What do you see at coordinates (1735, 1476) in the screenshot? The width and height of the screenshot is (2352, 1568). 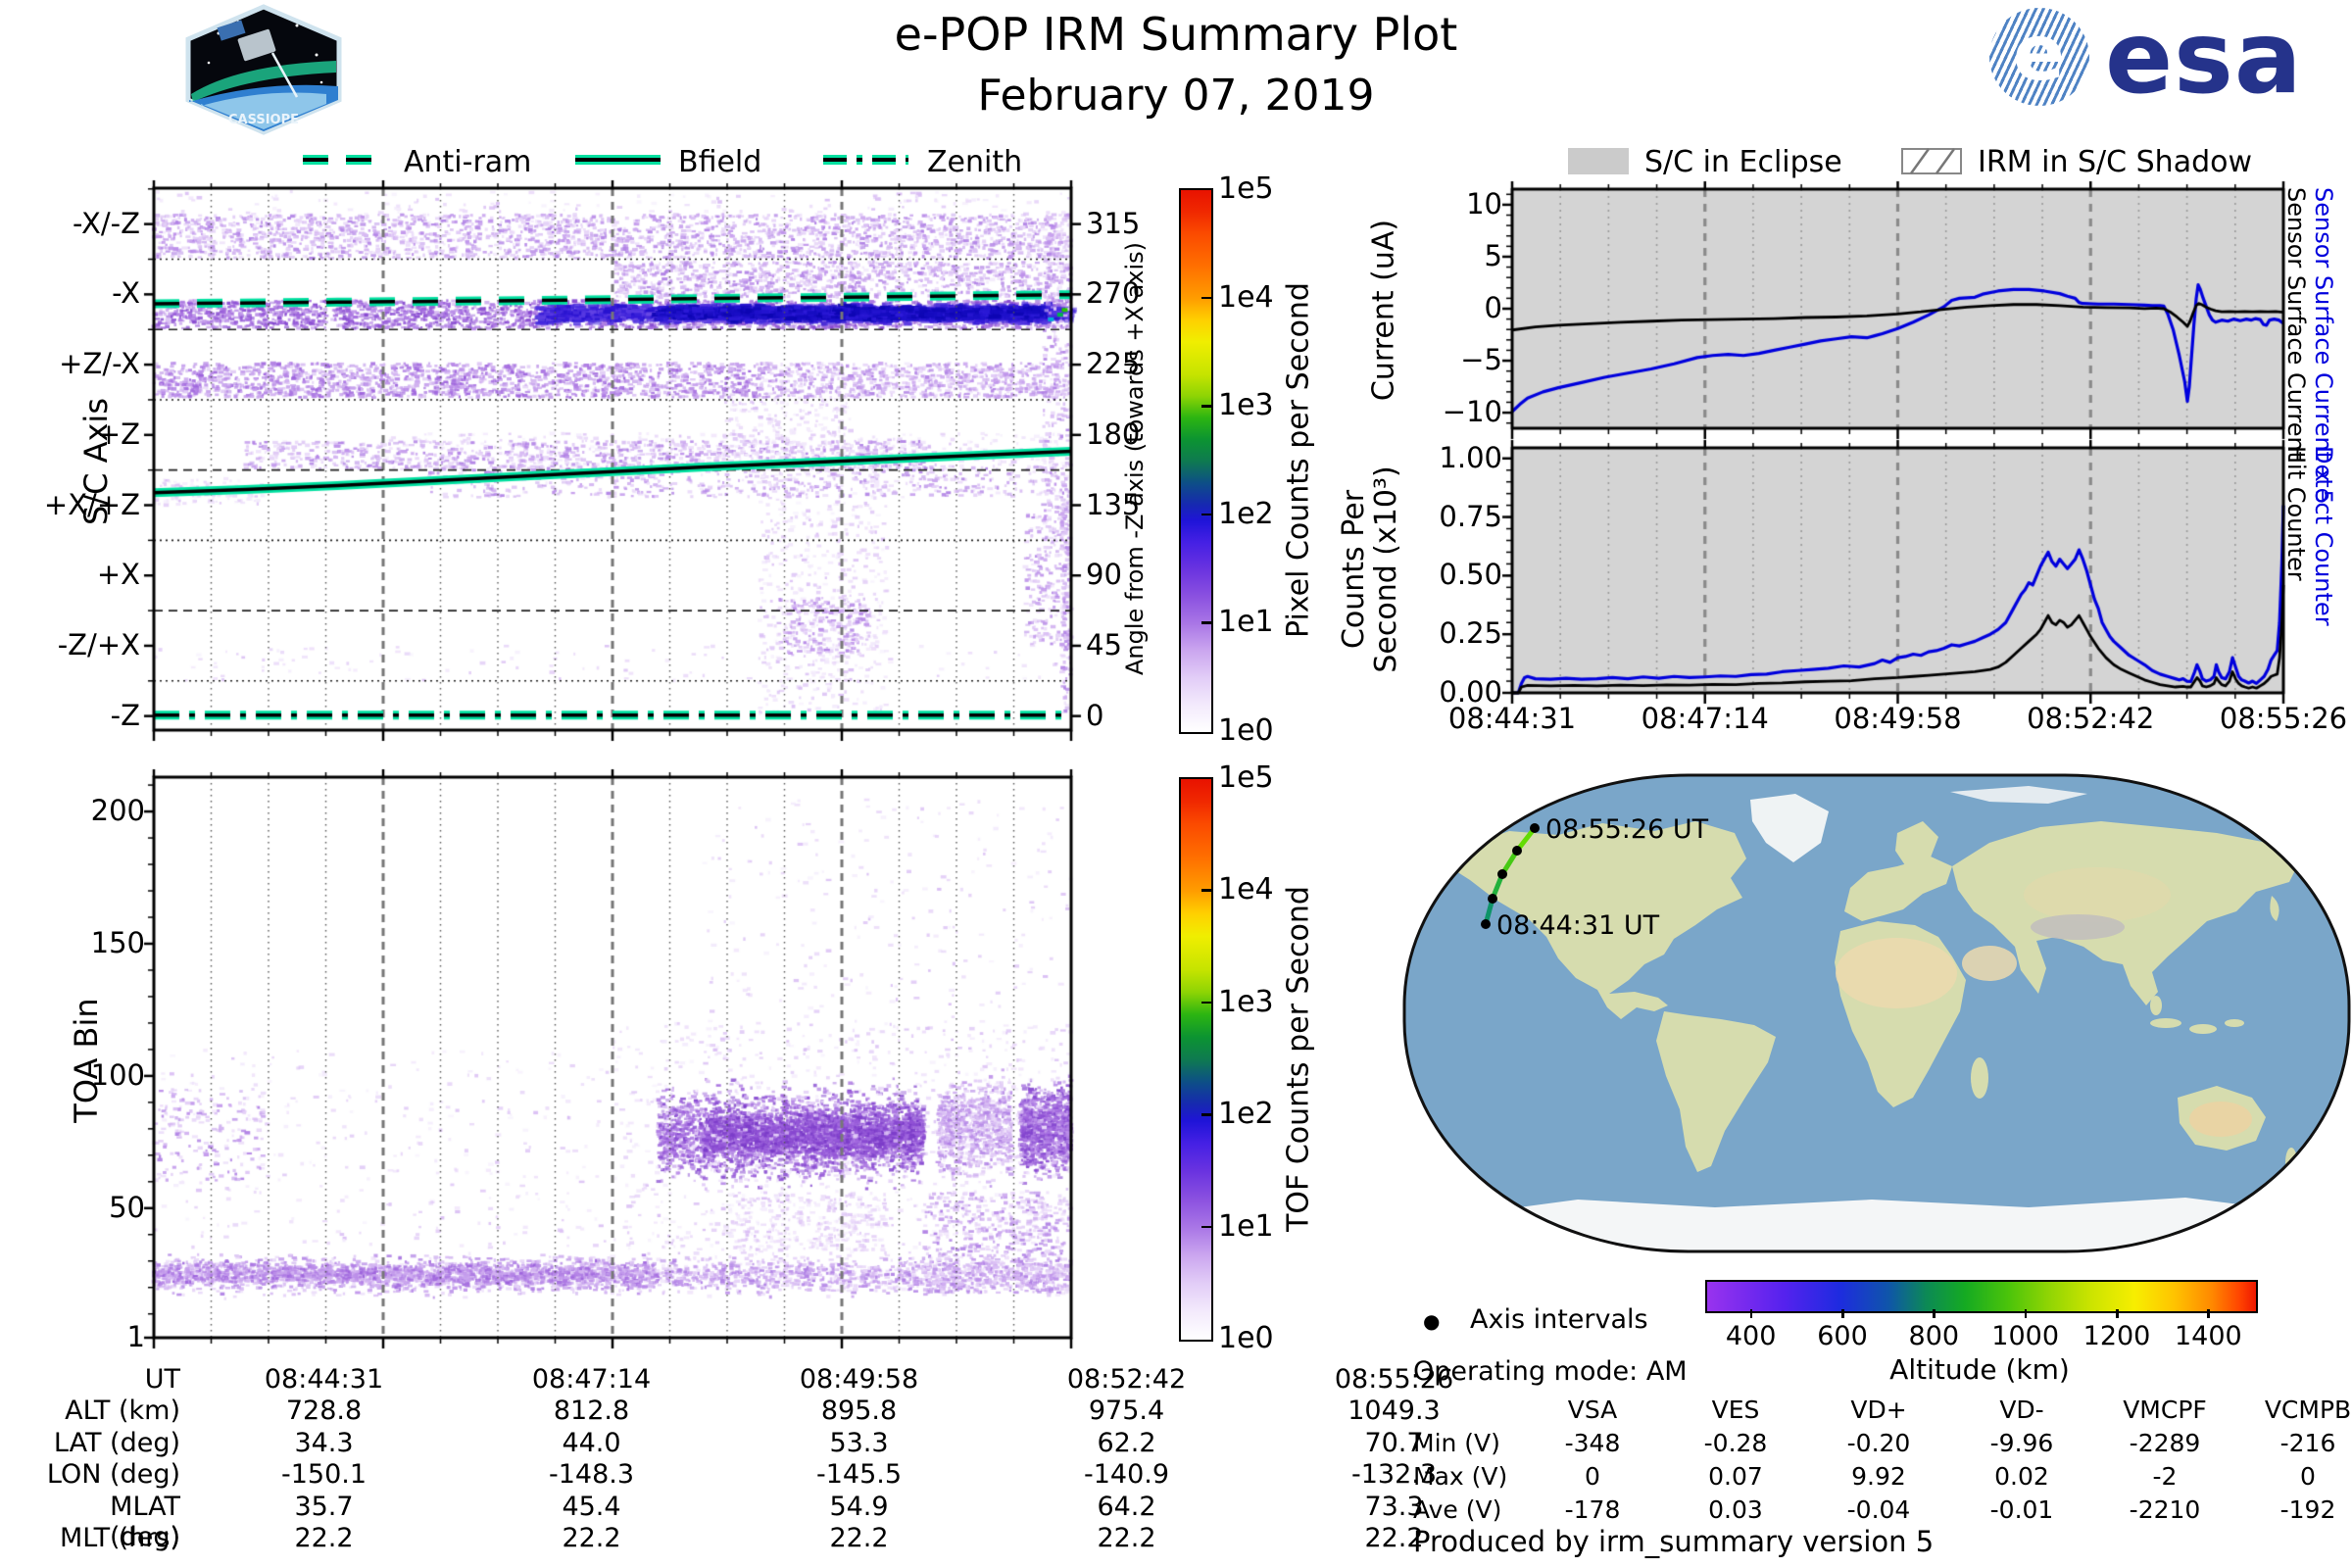 I see `table-cell: 0.07` at bounding box center [1735, 1476].